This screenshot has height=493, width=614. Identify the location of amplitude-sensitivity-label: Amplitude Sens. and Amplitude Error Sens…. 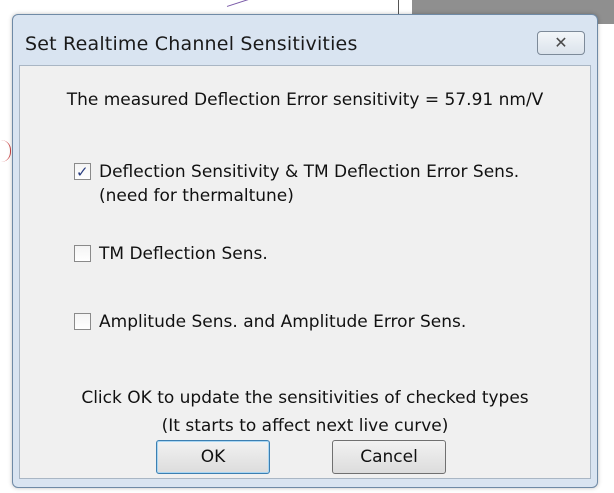
(283, 322).